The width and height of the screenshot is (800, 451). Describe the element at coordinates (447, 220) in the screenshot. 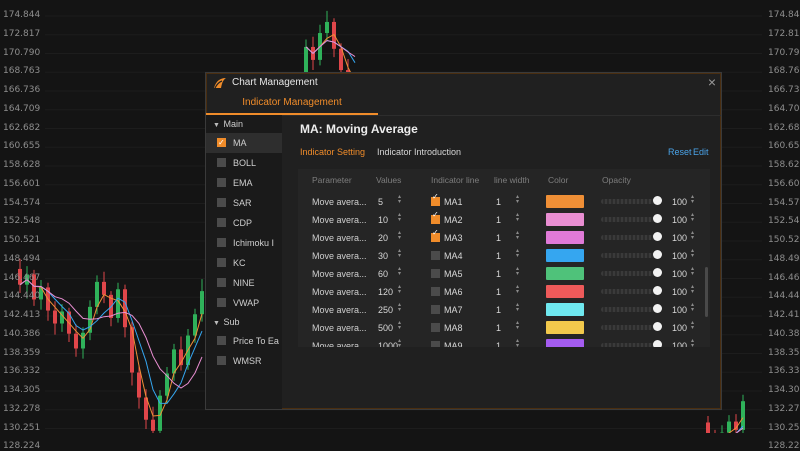

I see `line-toggle: MA2` at that location.